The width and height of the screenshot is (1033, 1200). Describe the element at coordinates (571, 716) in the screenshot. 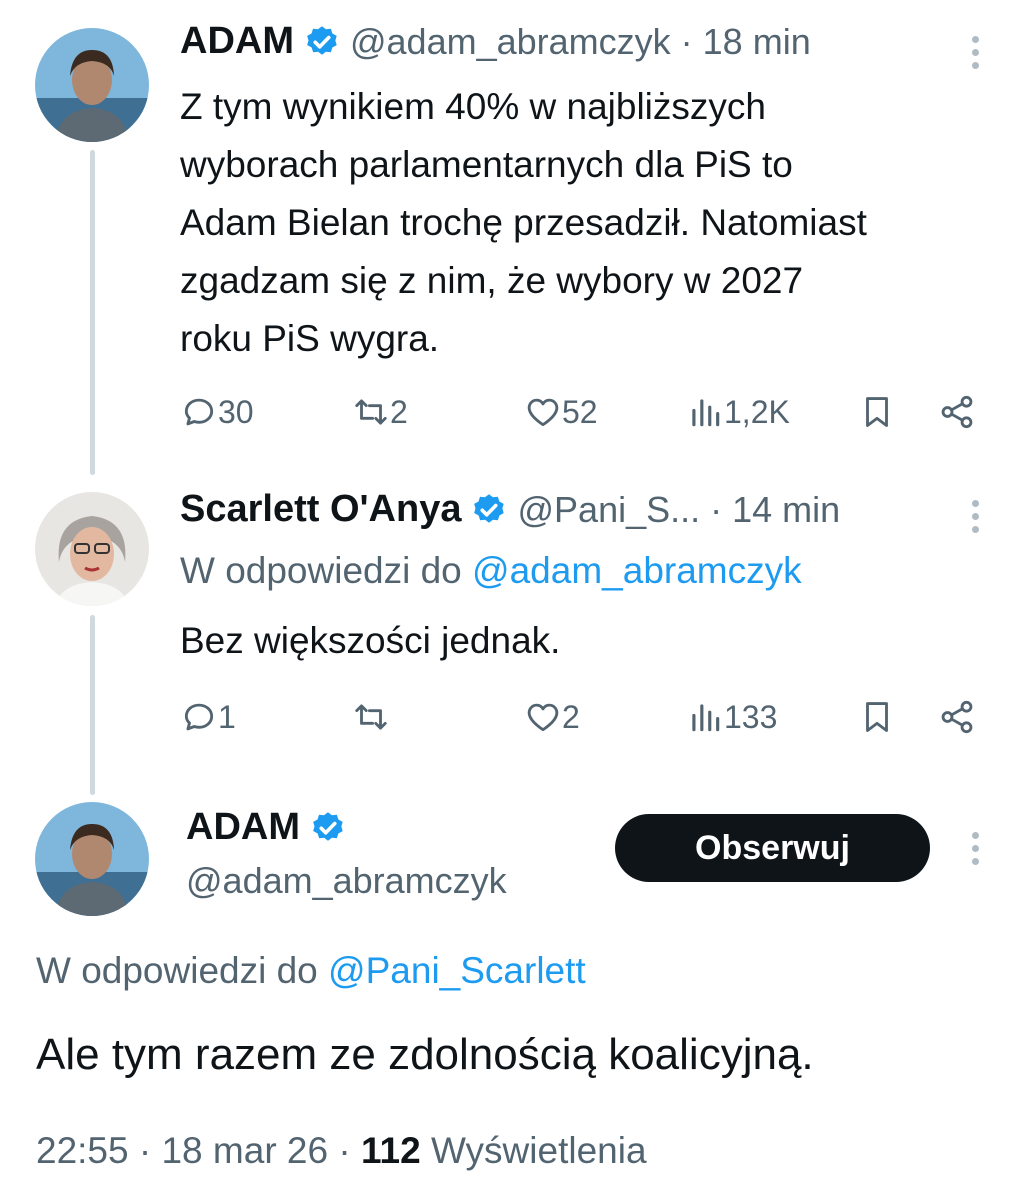

I see `like-count: 2` at that location.